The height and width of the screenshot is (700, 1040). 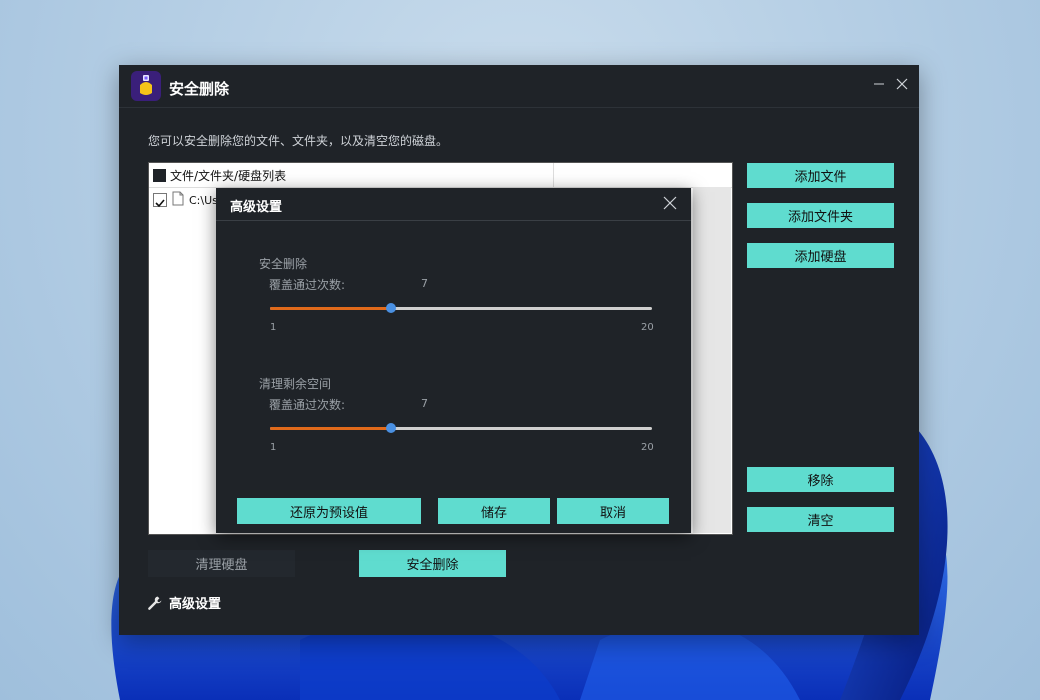 I want to click on list-header-label: 文件/文件夹/硬盘列表, so click(x=228, y=176).